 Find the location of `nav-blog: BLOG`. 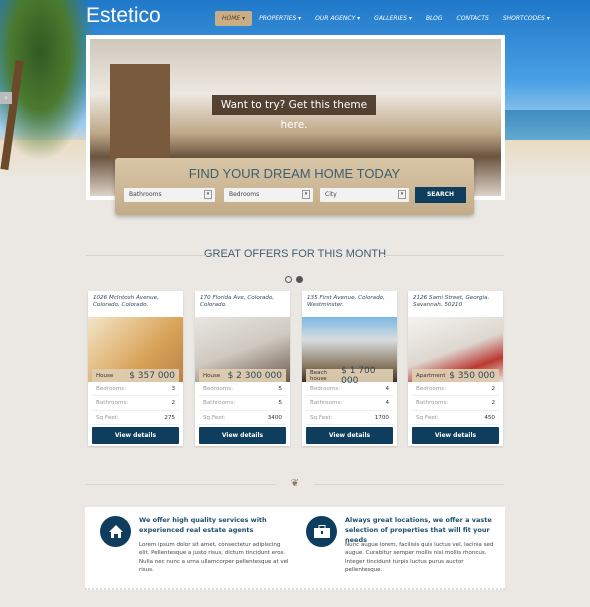

nav-blog: BLOG is located at coordinates (434, 18).